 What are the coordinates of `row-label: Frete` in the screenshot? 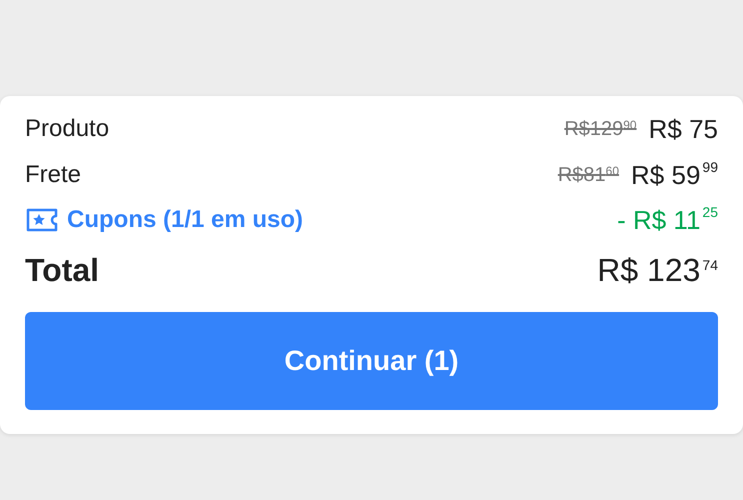 It's located at (53, 175).